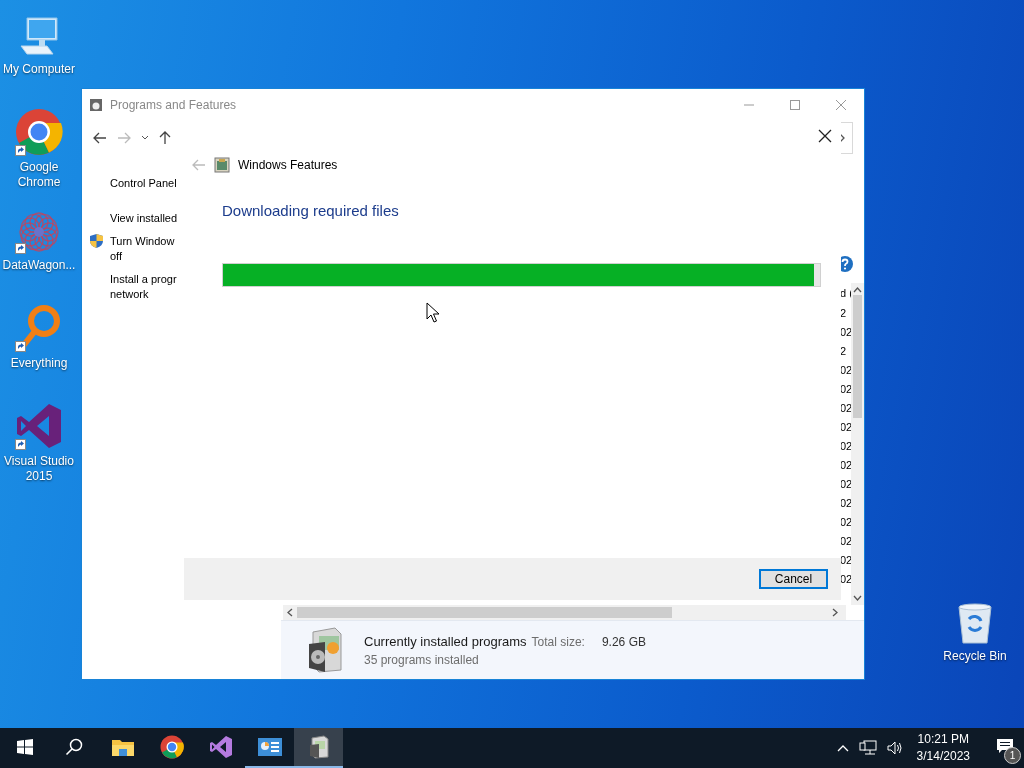  I want to click on desktop-icon-label: Visual Studio 2015, so click(39, 469).